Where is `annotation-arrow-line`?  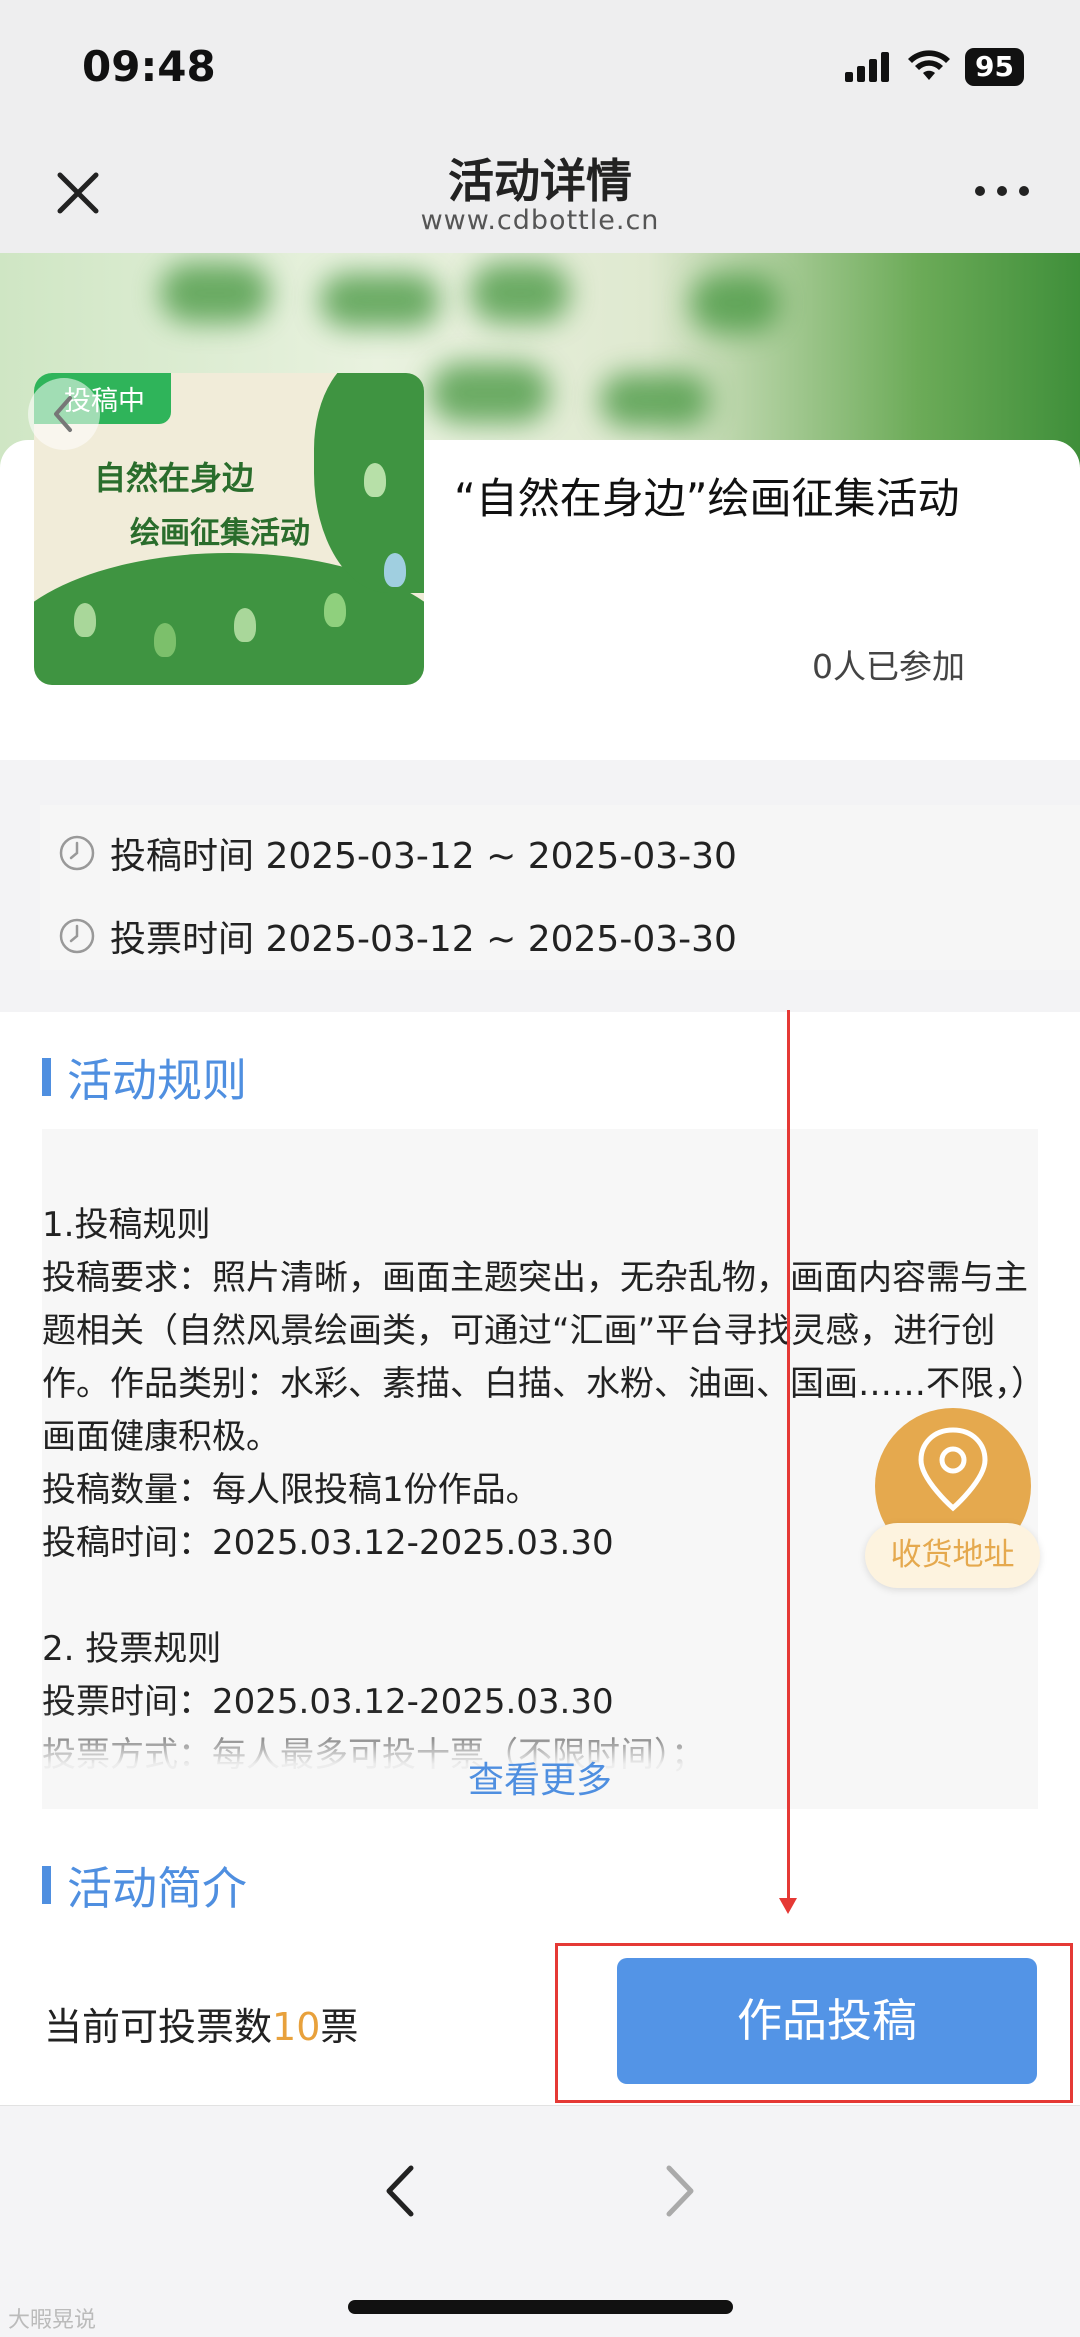
annotation-arrow-line is located at coordinates (788, 1457).